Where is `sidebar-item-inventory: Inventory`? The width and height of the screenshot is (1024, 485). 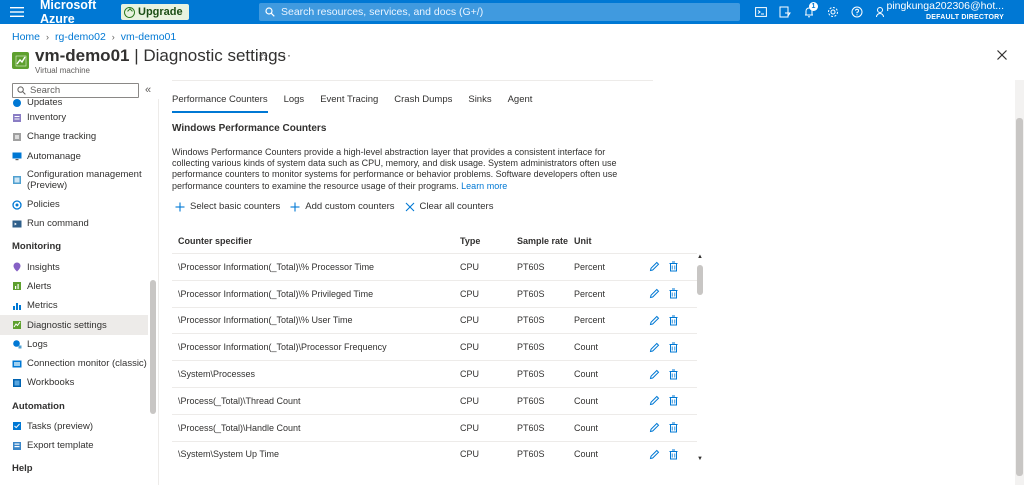 sidebar-item-inventory: Inventory is located at coordinates (74, 117).